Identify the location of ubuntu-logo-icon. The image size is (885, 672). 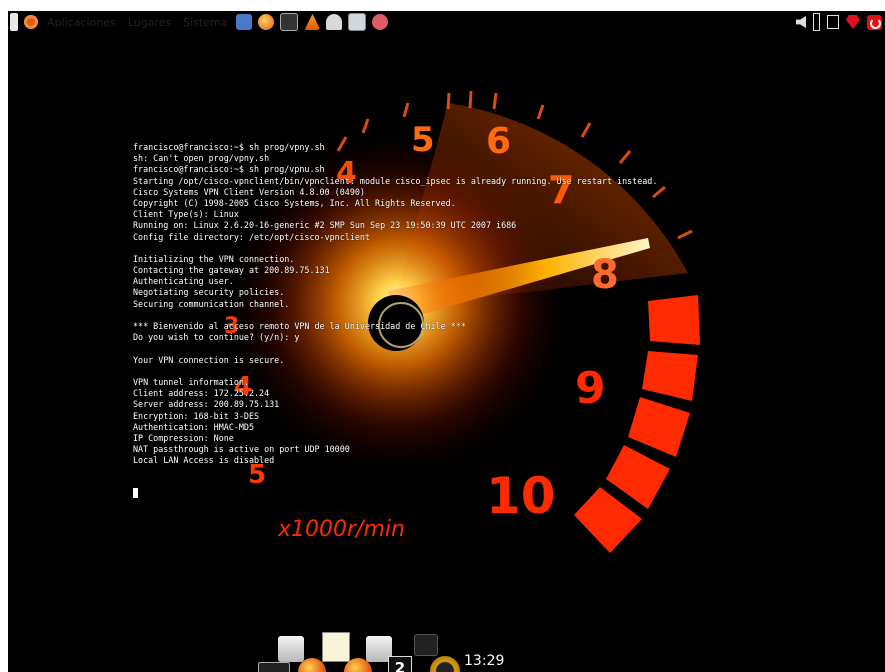
(31, 22).